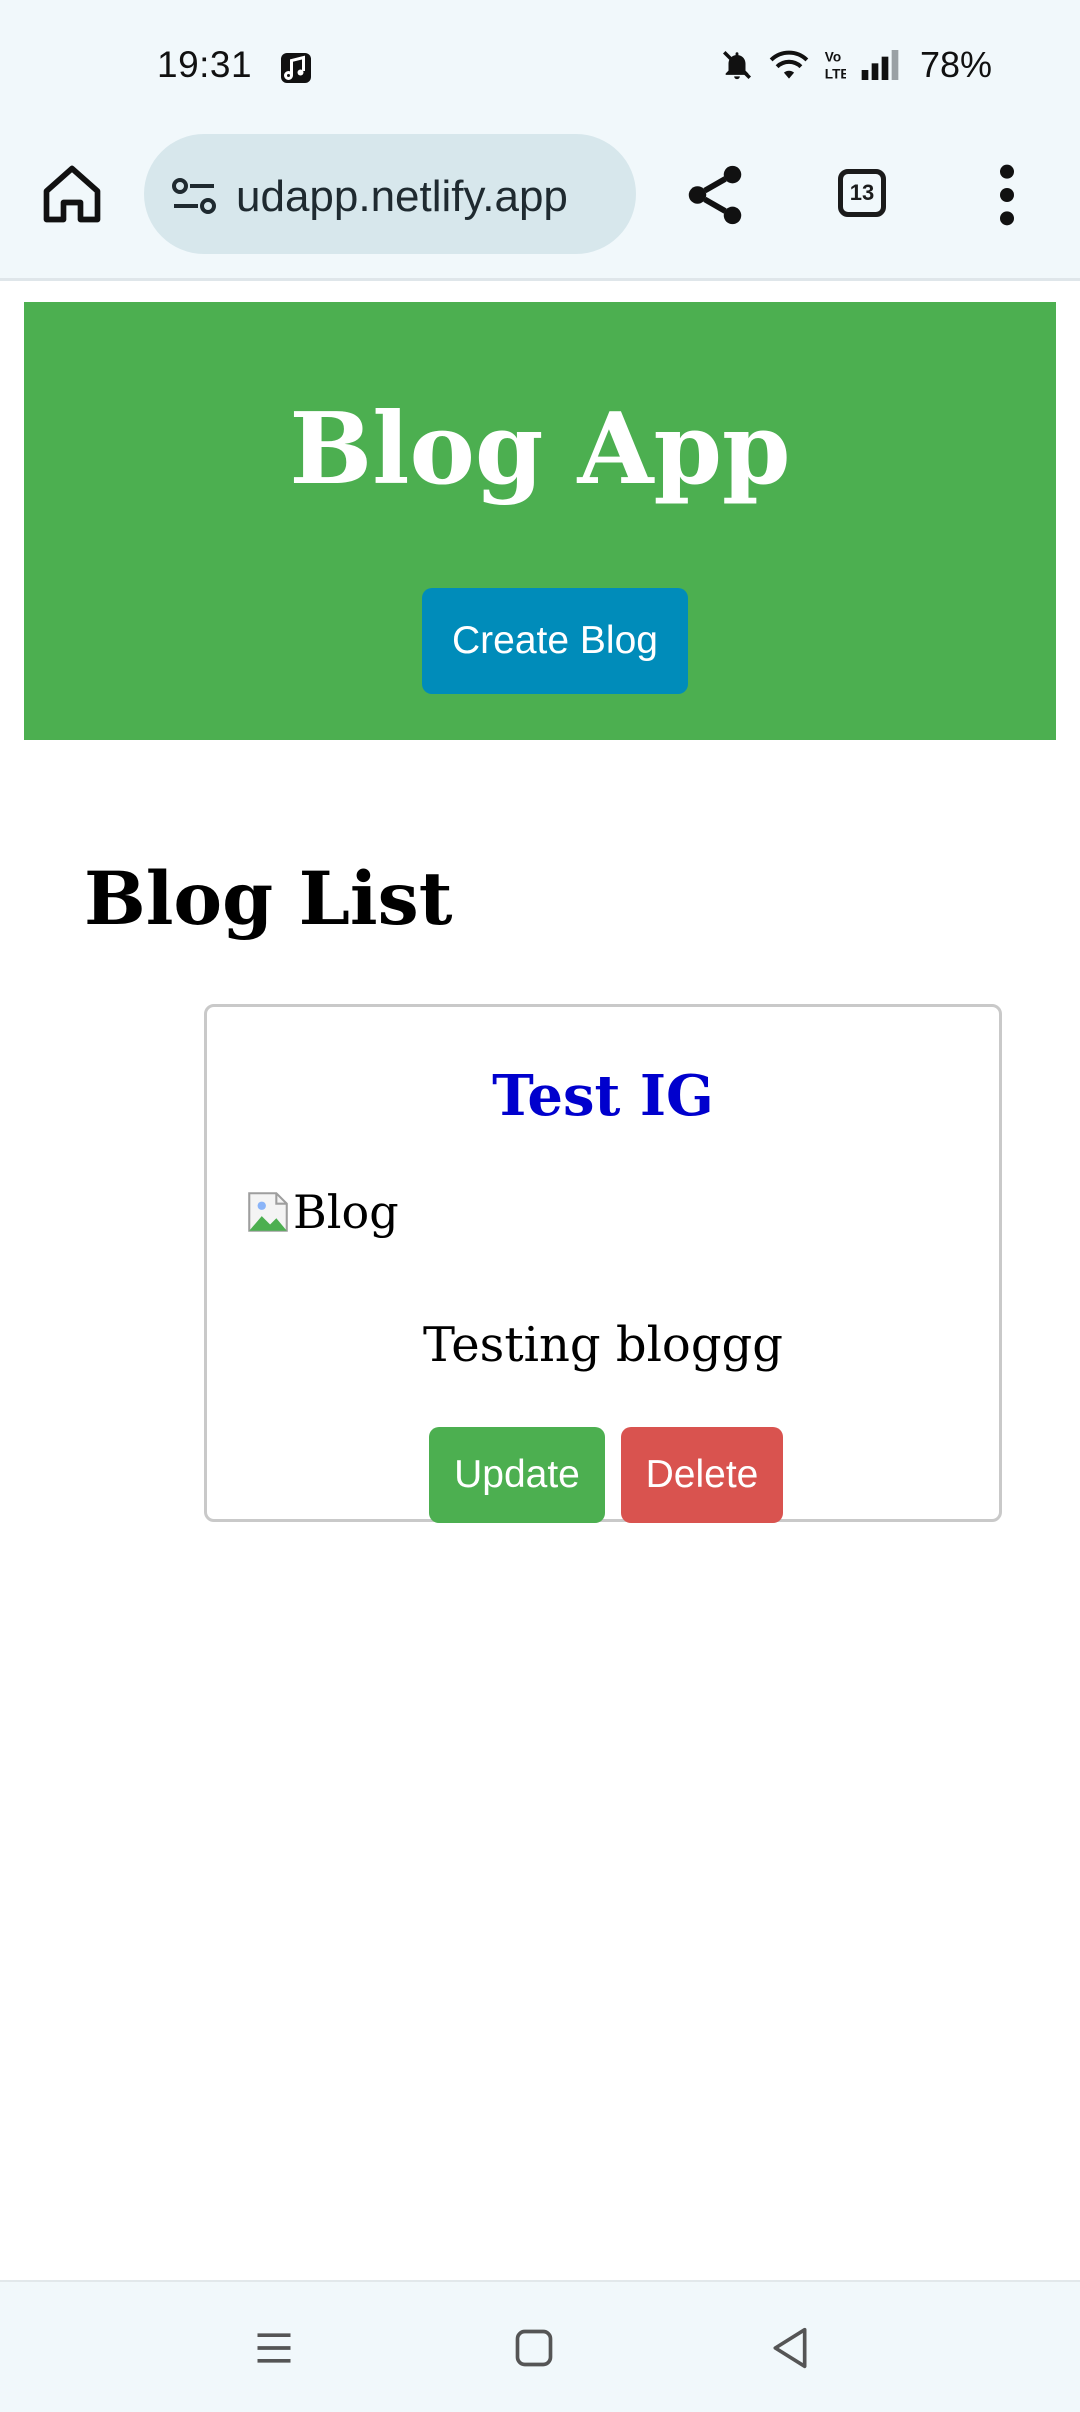 Image resolution: width=1080 pixels, height=2412 pixels. I want to click on broken-image-icon, so click(268, 1212).